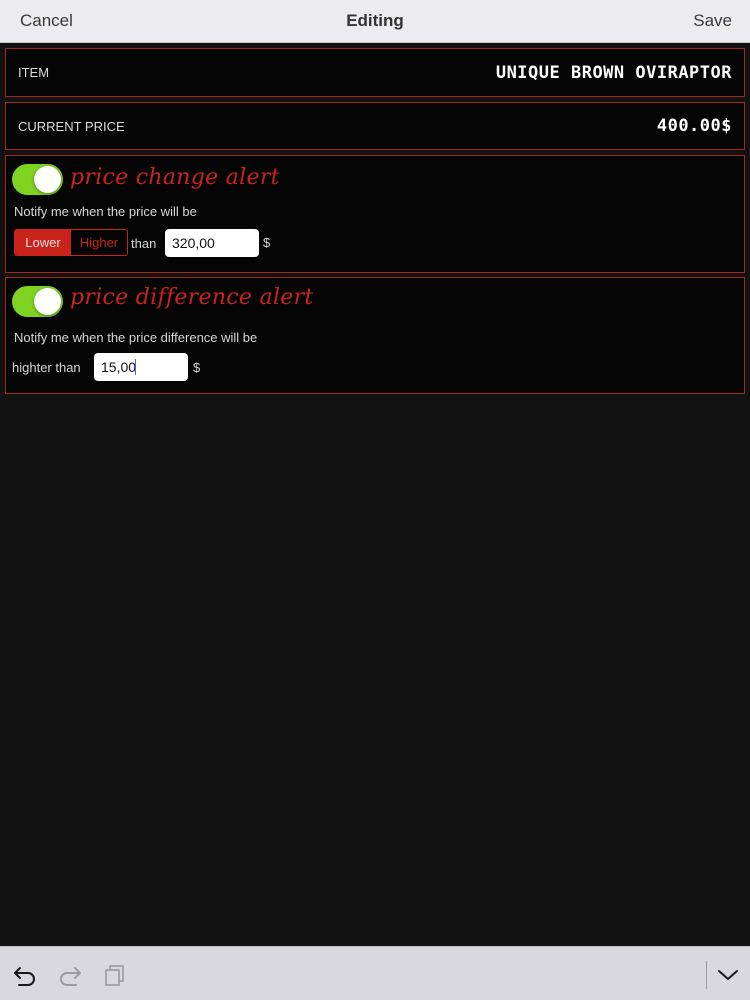 The width and height of the screenshot is (750, 1000). What do you see at coordinates (135, 367) in the screenshot?
I see `text-caret` at bounding box center [135, 367].